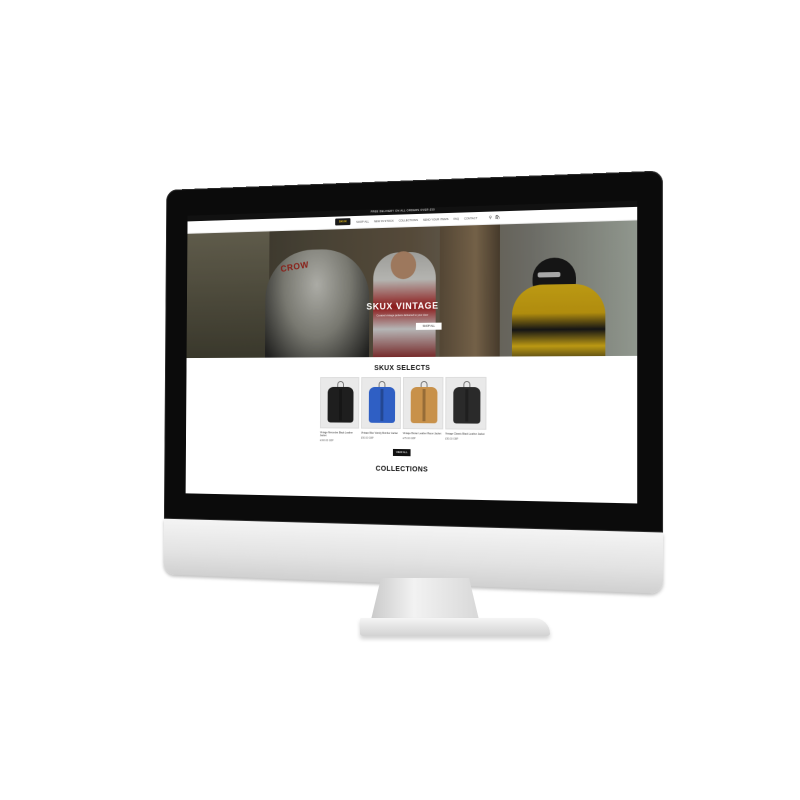  What do you see at coordinates (455, 627) in the screenshot?
I see `monitor-stand-foot` at bounding box center [455, 627].